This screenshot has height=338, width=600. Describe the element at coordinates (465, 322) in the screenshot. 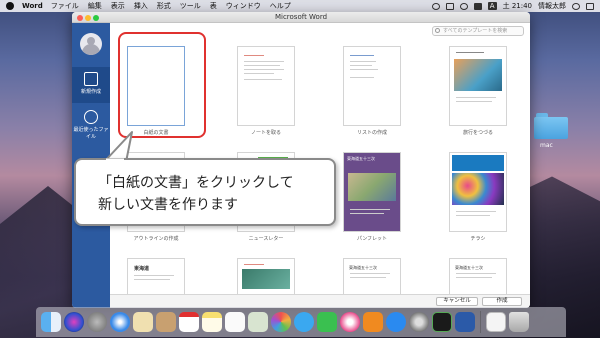

I see `word-icon` at that location.